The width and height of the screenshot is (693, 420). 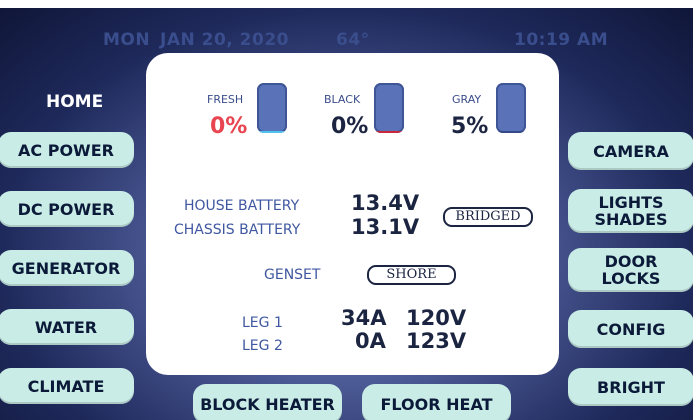 I want to click on status-day: MON, so click(x=127, y=40).